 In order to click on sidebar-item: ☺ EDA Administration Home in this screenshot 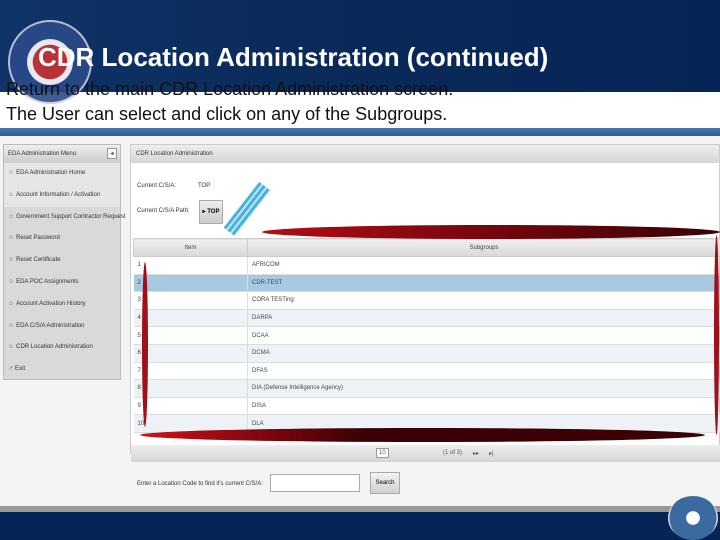, I will do `click(62, 174)`.